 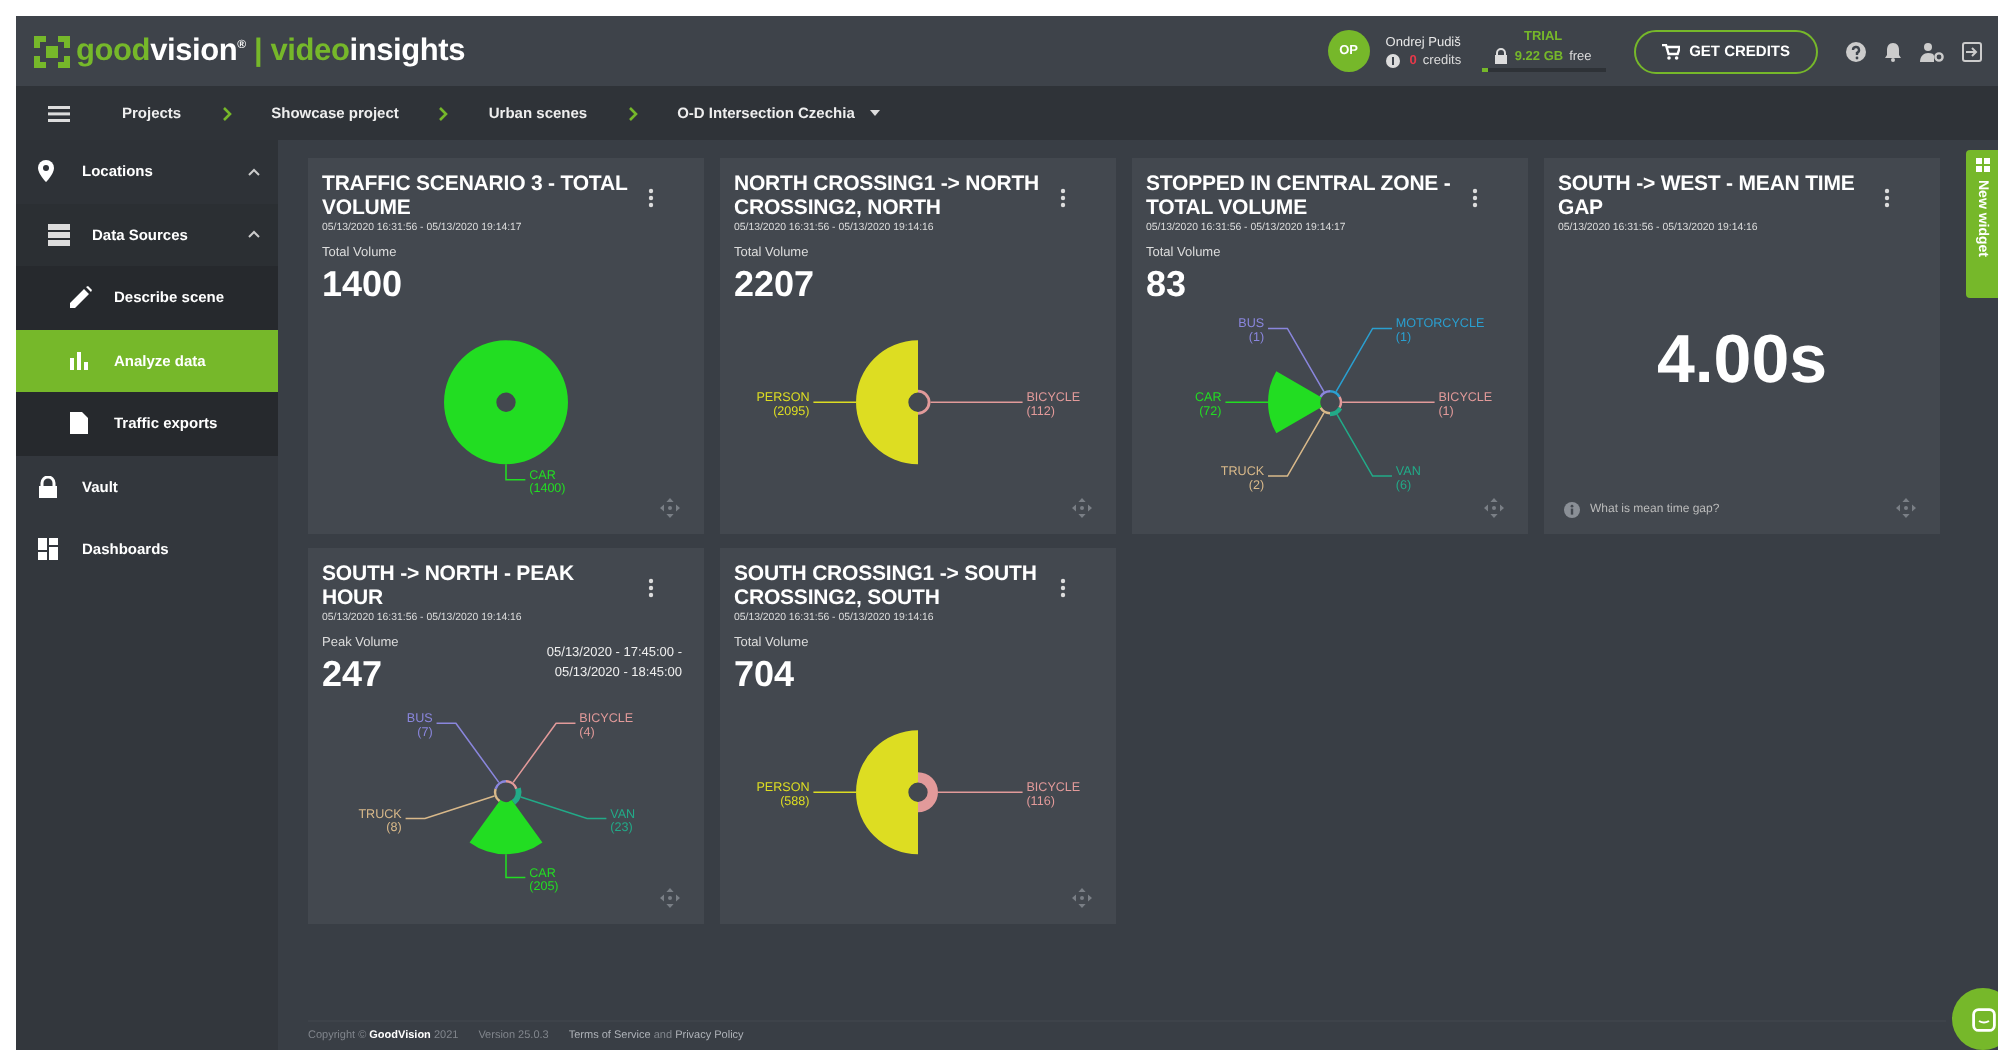 I want to click on logo-icon, so click(x=52, y=51).